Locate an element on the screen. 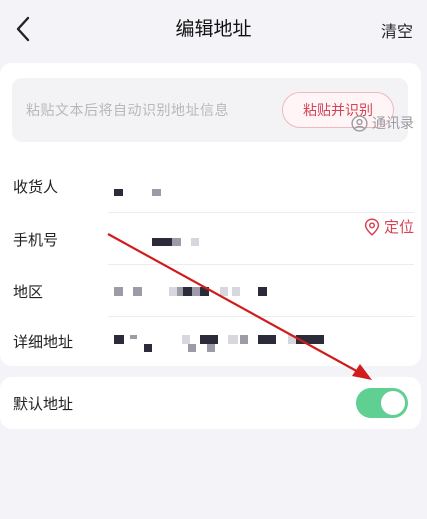 The height and width of the screenshot is (519, 427). receiver-label: 收货人 is located at coordinates (36, 187).